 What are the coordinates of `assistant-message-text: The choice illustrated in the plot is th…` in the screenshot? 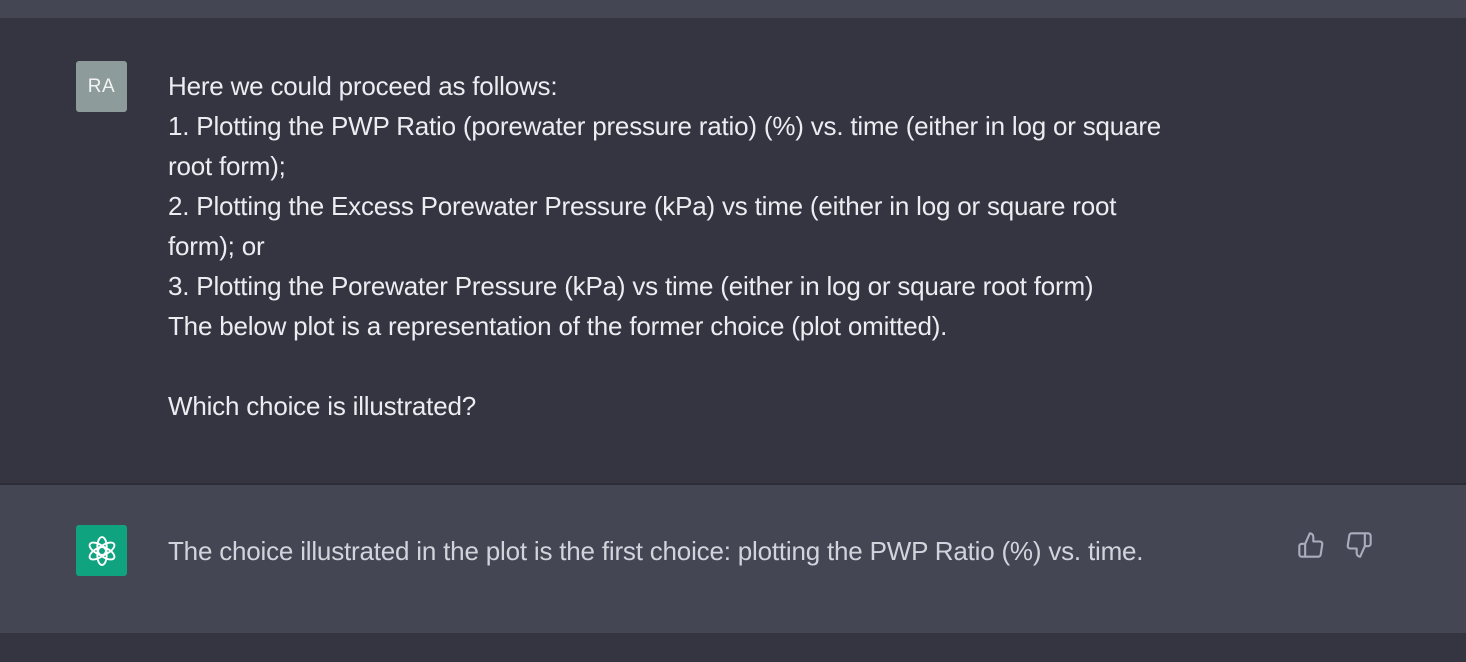 It's located at (656, 551).